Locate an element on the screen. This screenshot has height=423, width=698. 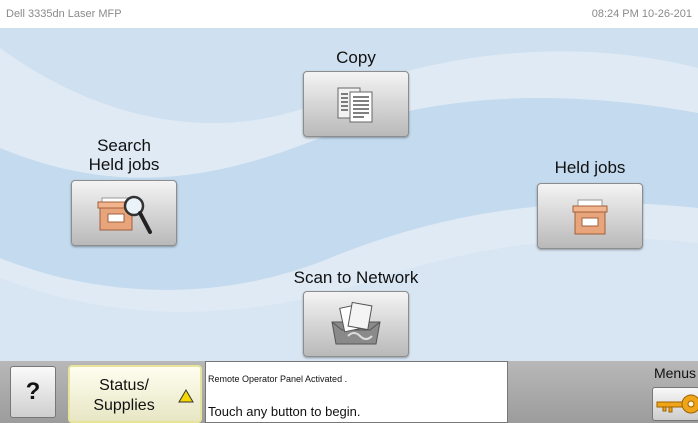
copy-tile: Copy is located at coordinates (356, 92).